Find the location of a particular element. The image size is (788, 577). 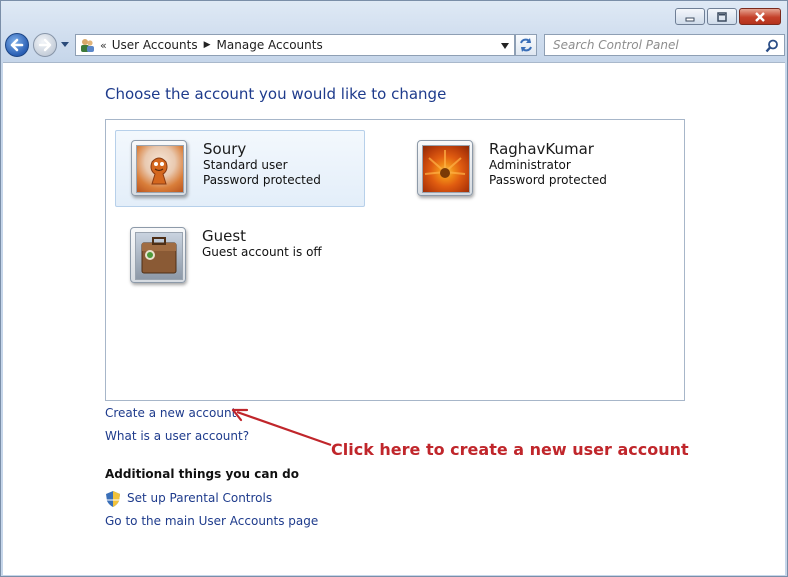

account-tile-guest: Guest Guest account is off is located at coordinates (255, 258).